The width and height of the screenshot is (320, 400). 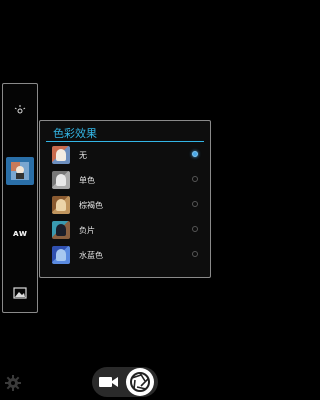 What do you see at coordinates (61, 155) in the screenshot?
I see `effect-none-thumbnail` at bounding box center [61, 155].